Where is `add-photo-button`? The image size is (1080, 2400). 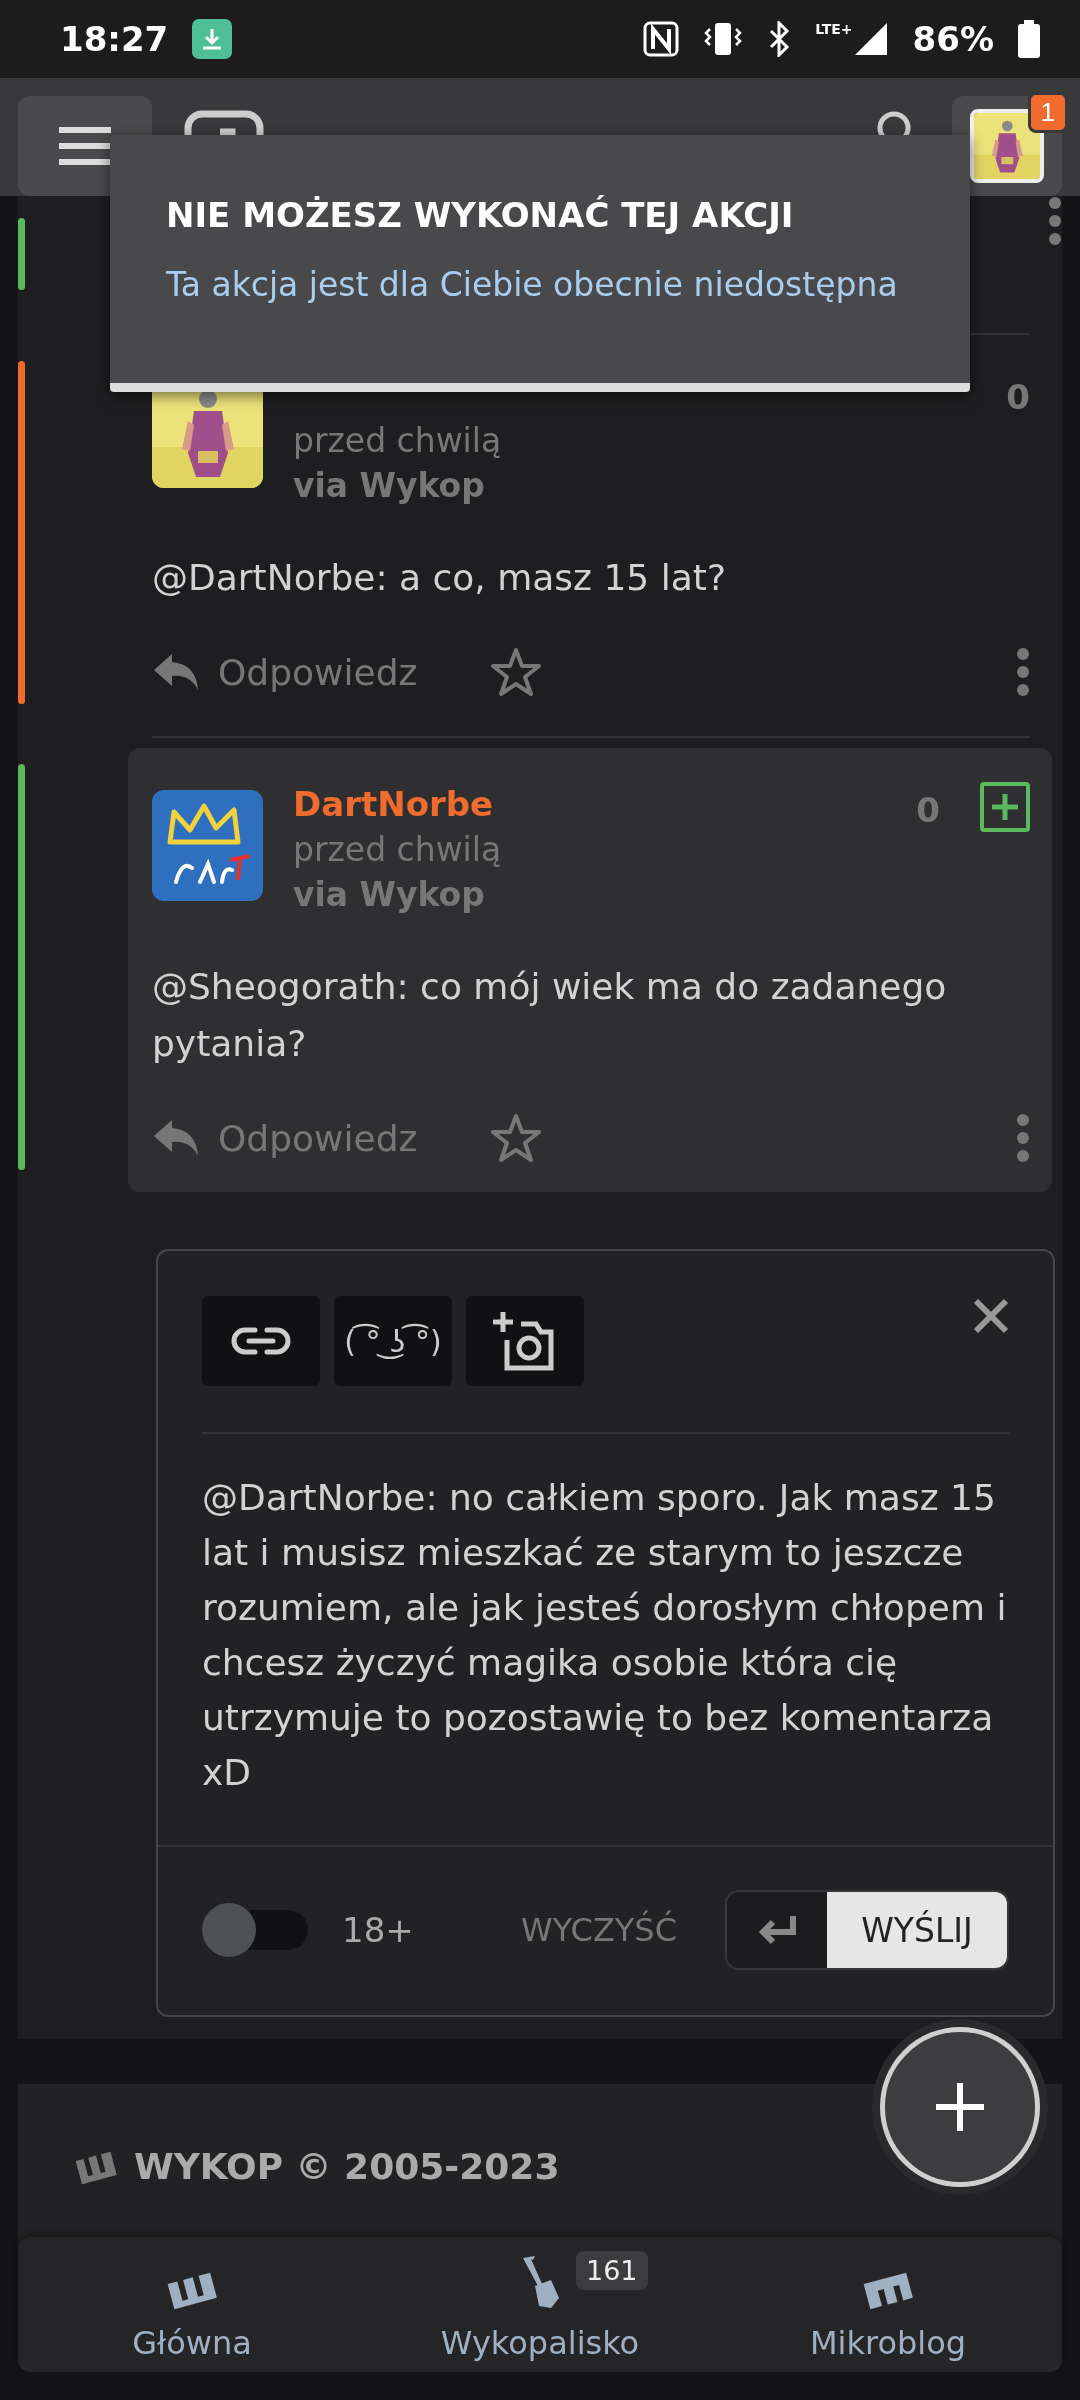
add-photo-button is located at coordinates (525, 1341).